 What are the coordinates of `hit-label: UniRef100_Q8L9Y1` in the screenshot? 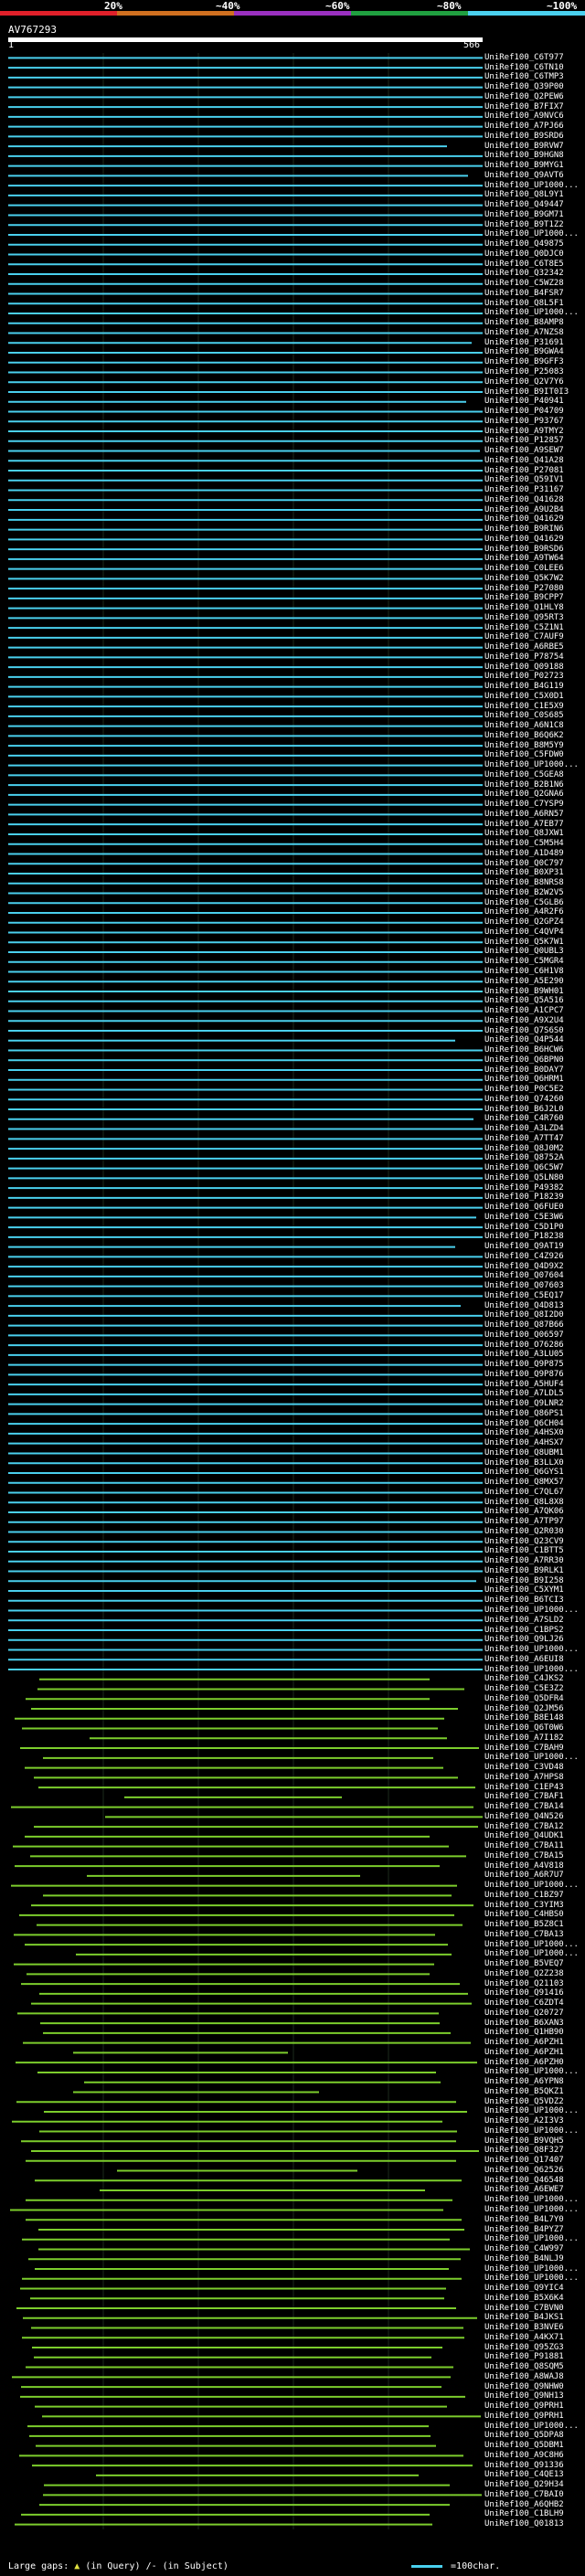 It's located at (524, 195).